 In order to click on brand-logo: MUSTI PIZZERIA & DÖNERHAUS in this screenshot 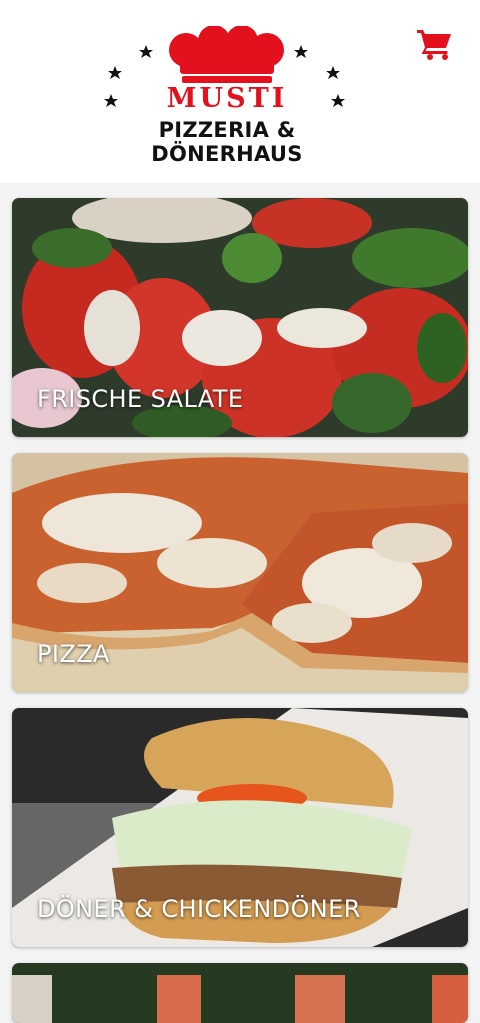, I will do `click(227, 95)`.